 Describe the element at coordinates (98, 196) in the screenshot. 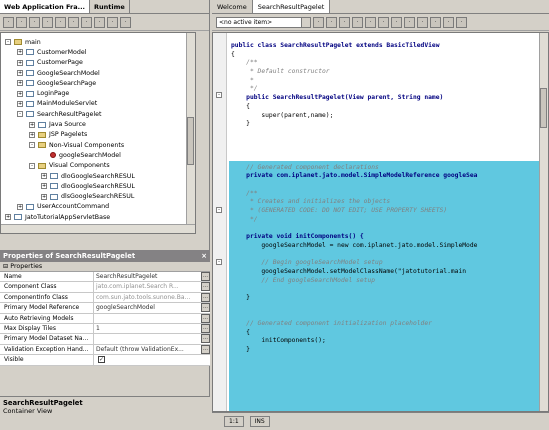

I see `tree-node: + dlsGoogleSearchRESUL` at that location.